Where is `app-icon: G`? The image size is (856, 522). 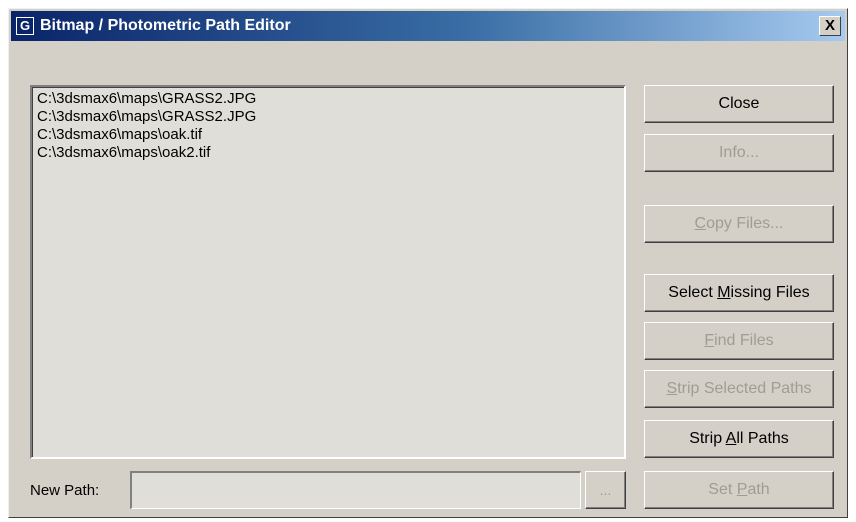 app-icon: G is located at coordinates (25, 26).